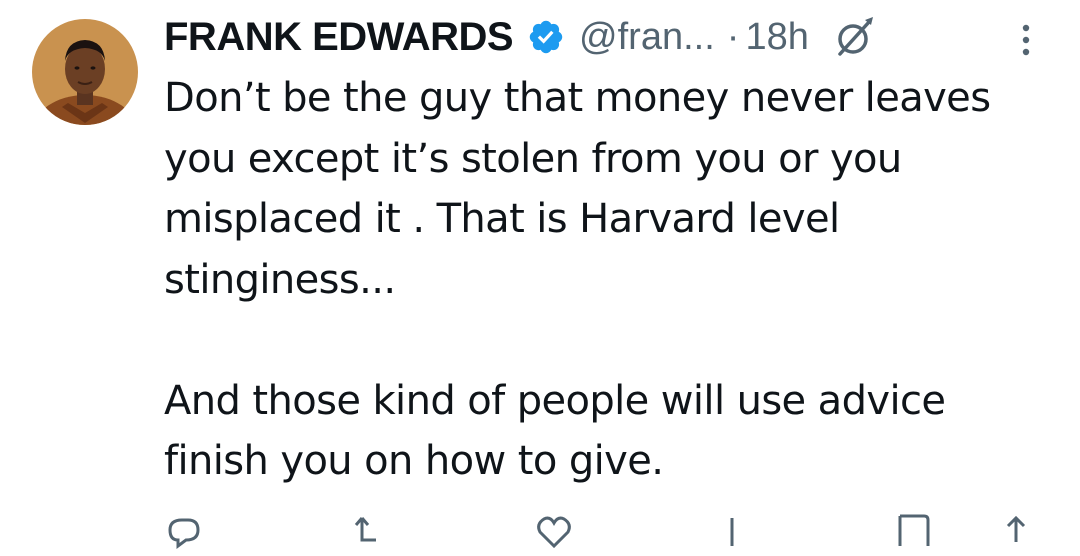 The height and width of the screenshot is (556, 1080). Describe the element at coordinates (1016, 532) in the screenshot. I see `share-icon` at that location.